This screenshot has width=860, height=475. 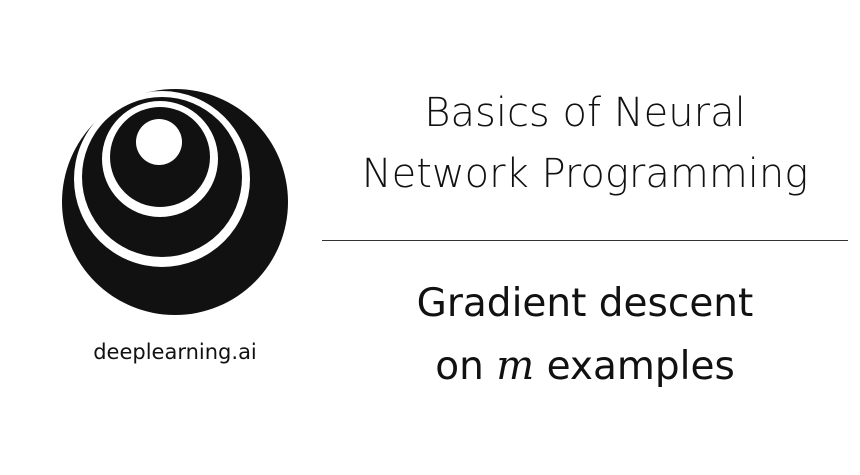 What do you see at coordinates (585, 174) in the screenshot?
I see `title-line-2: Network Programming` at bounding box center [585, 174].